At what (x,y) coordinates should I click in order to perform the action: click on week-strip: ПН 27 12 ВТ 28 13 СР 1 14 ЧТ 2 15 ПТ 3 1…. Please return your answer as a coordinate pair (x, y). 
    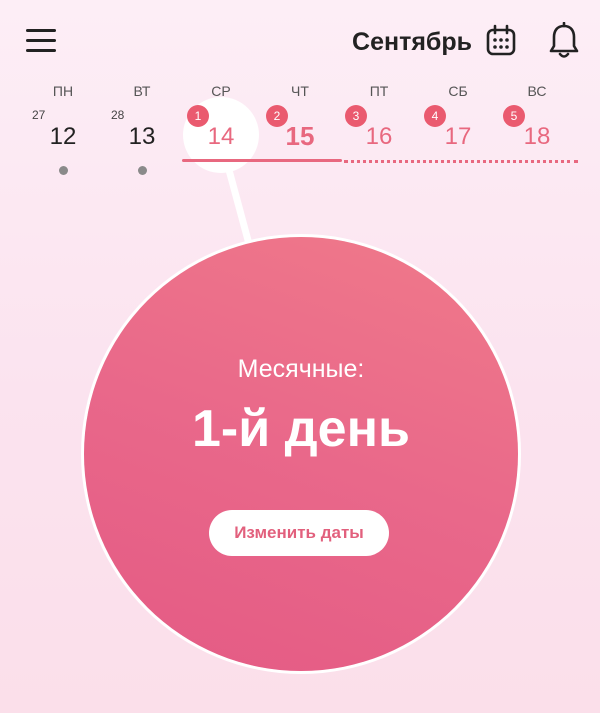
    Looking at the image, I should click on (301, 130).